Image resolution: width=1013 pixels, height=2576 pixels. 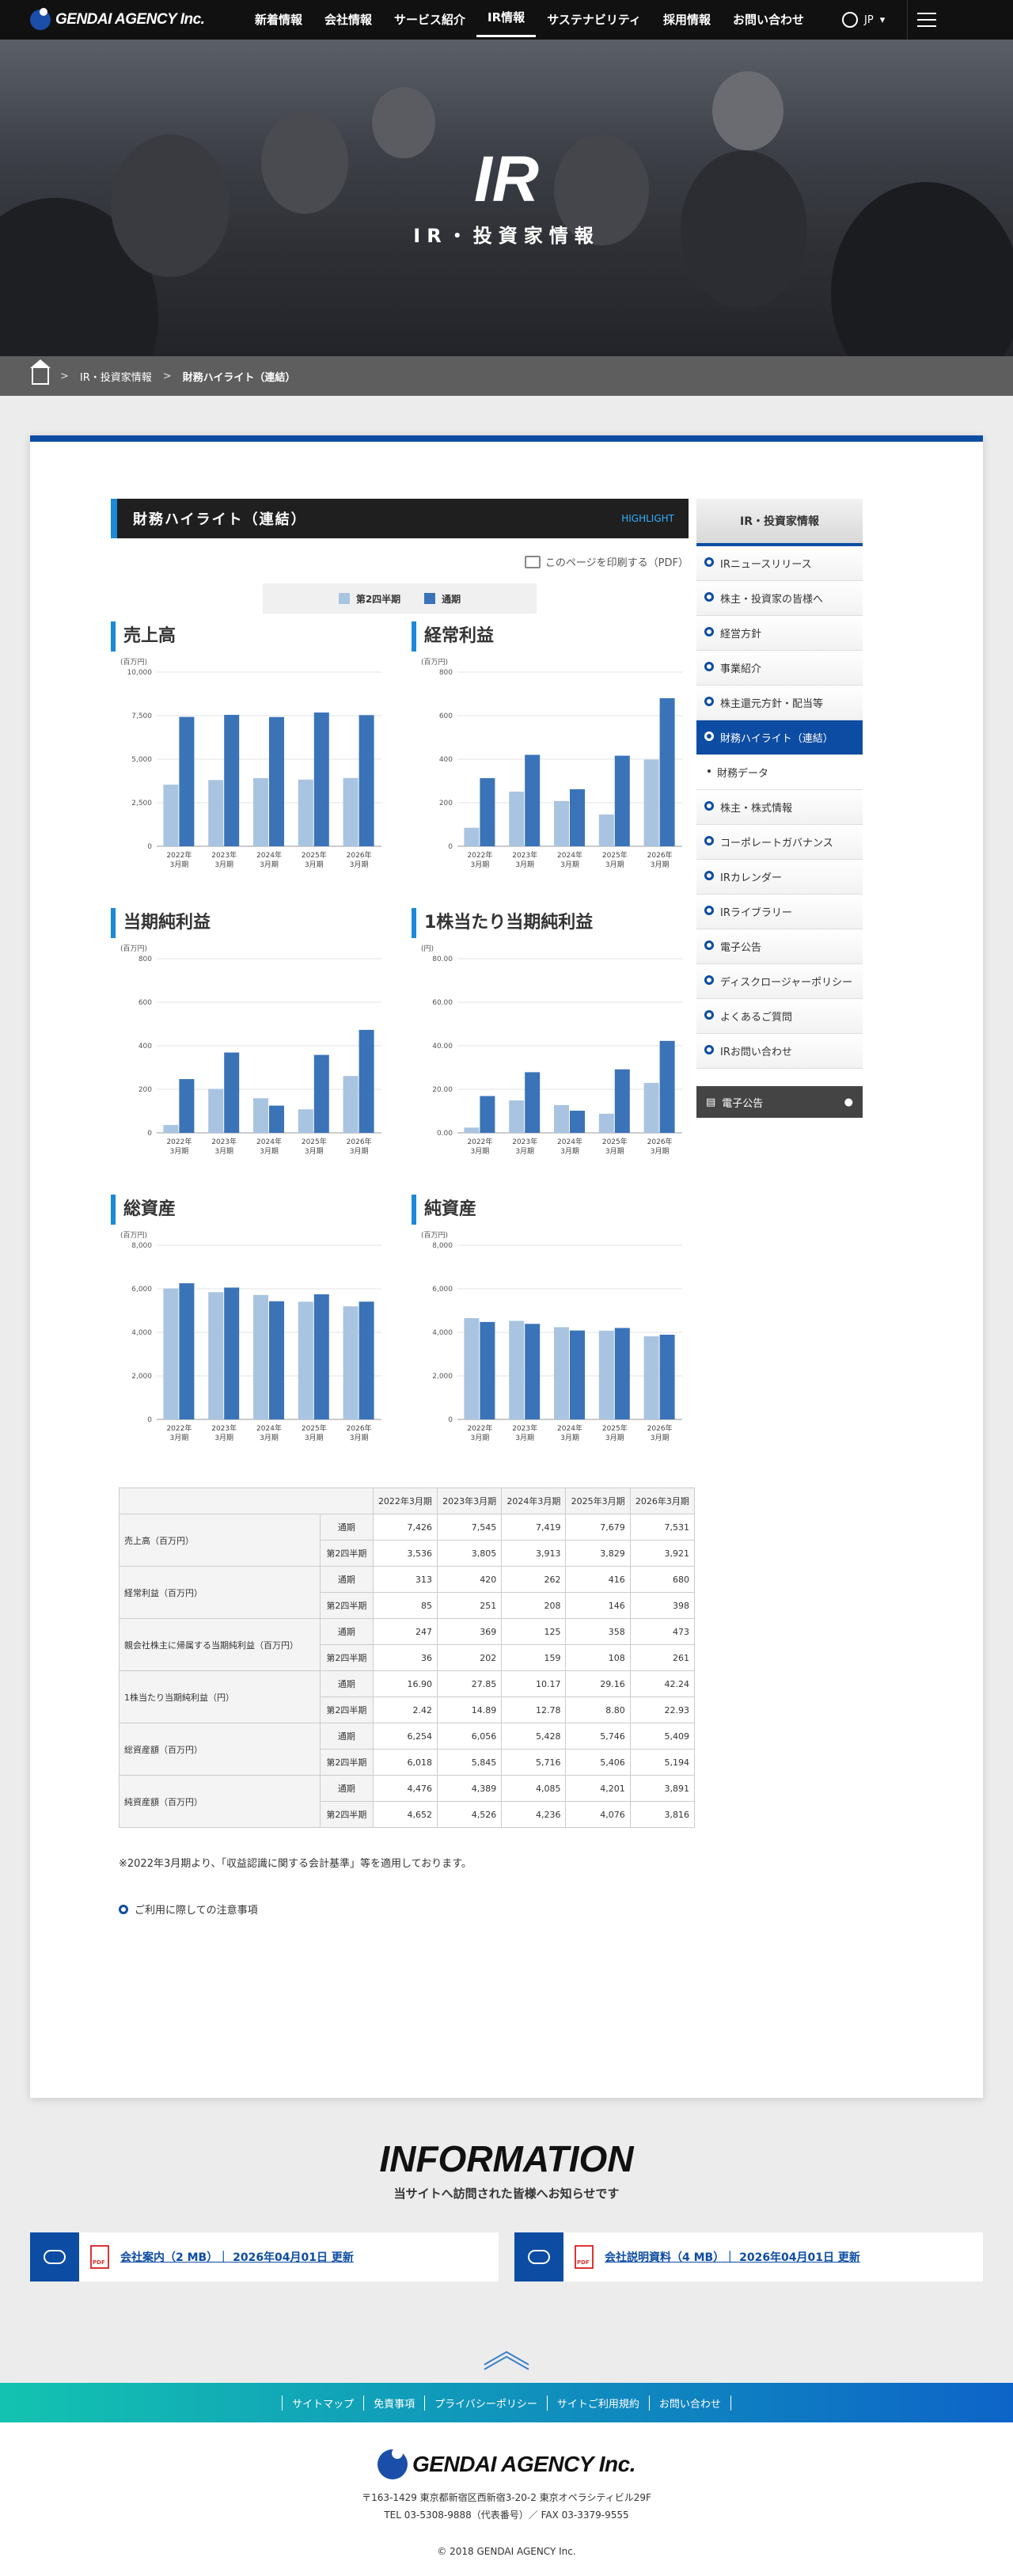 What do you see at coordinates (506, 2463) in the screenshot?
I see `footer-logo: GENDAI AGENCY Inc.` at bounding box center [506, 2463].